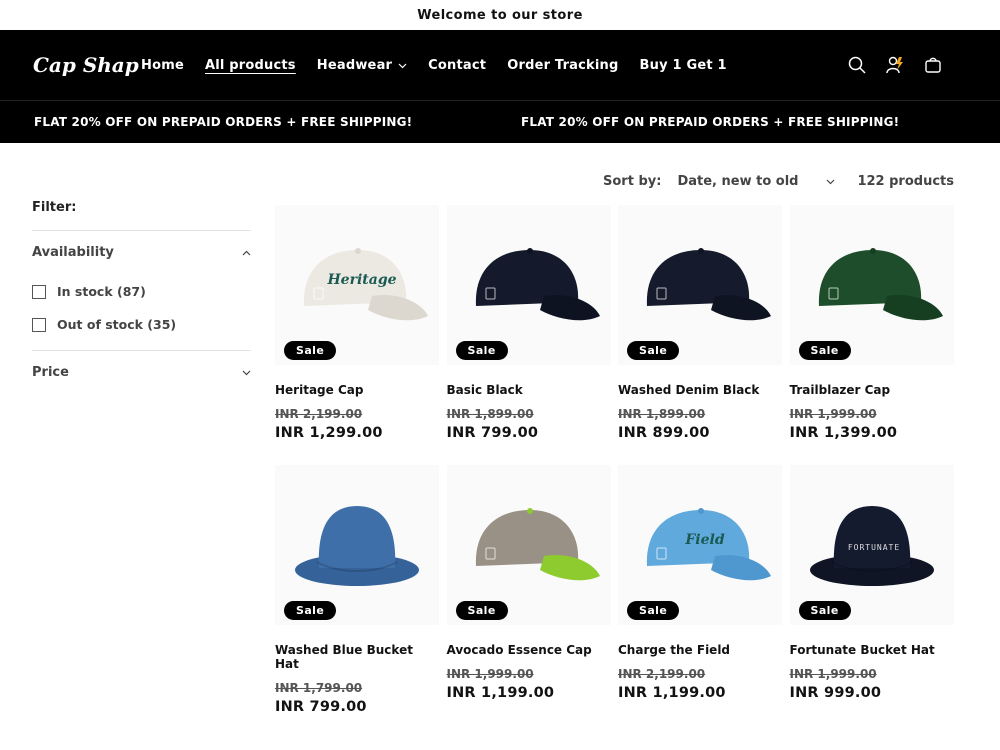 This screenshot has height=750, width=1000. I want to click on availability-options: In stock (87) Out of stock (35), so click(141, 308).